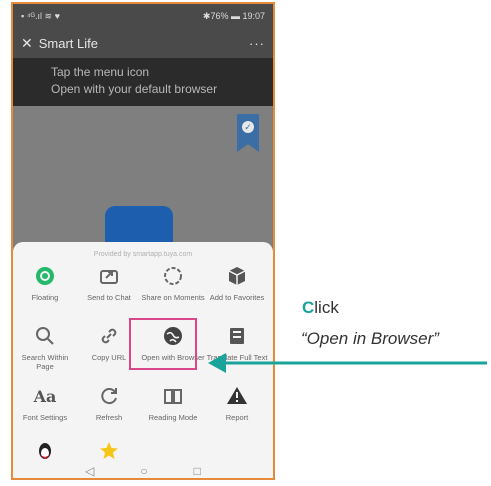  I want to click on pointer-arrow, so click(347, 363).